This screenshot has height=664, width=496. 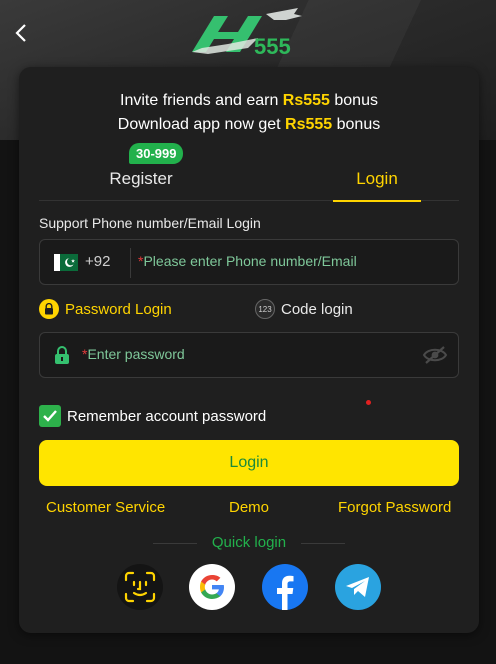 I want to click on facebook-icon, so click(x=285, y=592).